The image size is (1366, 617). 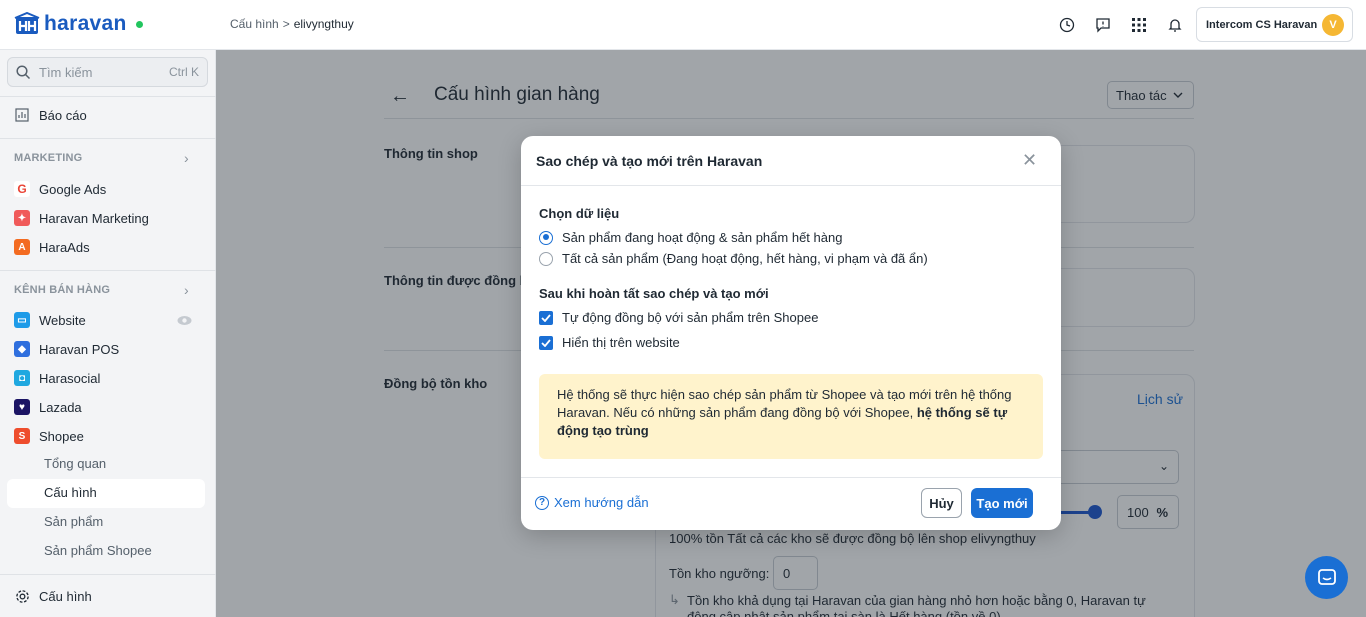 What do you see at coordinates (22, 349) in the screenshot?
I see `pos-icon: ◆` at bounding box center [22, 349].